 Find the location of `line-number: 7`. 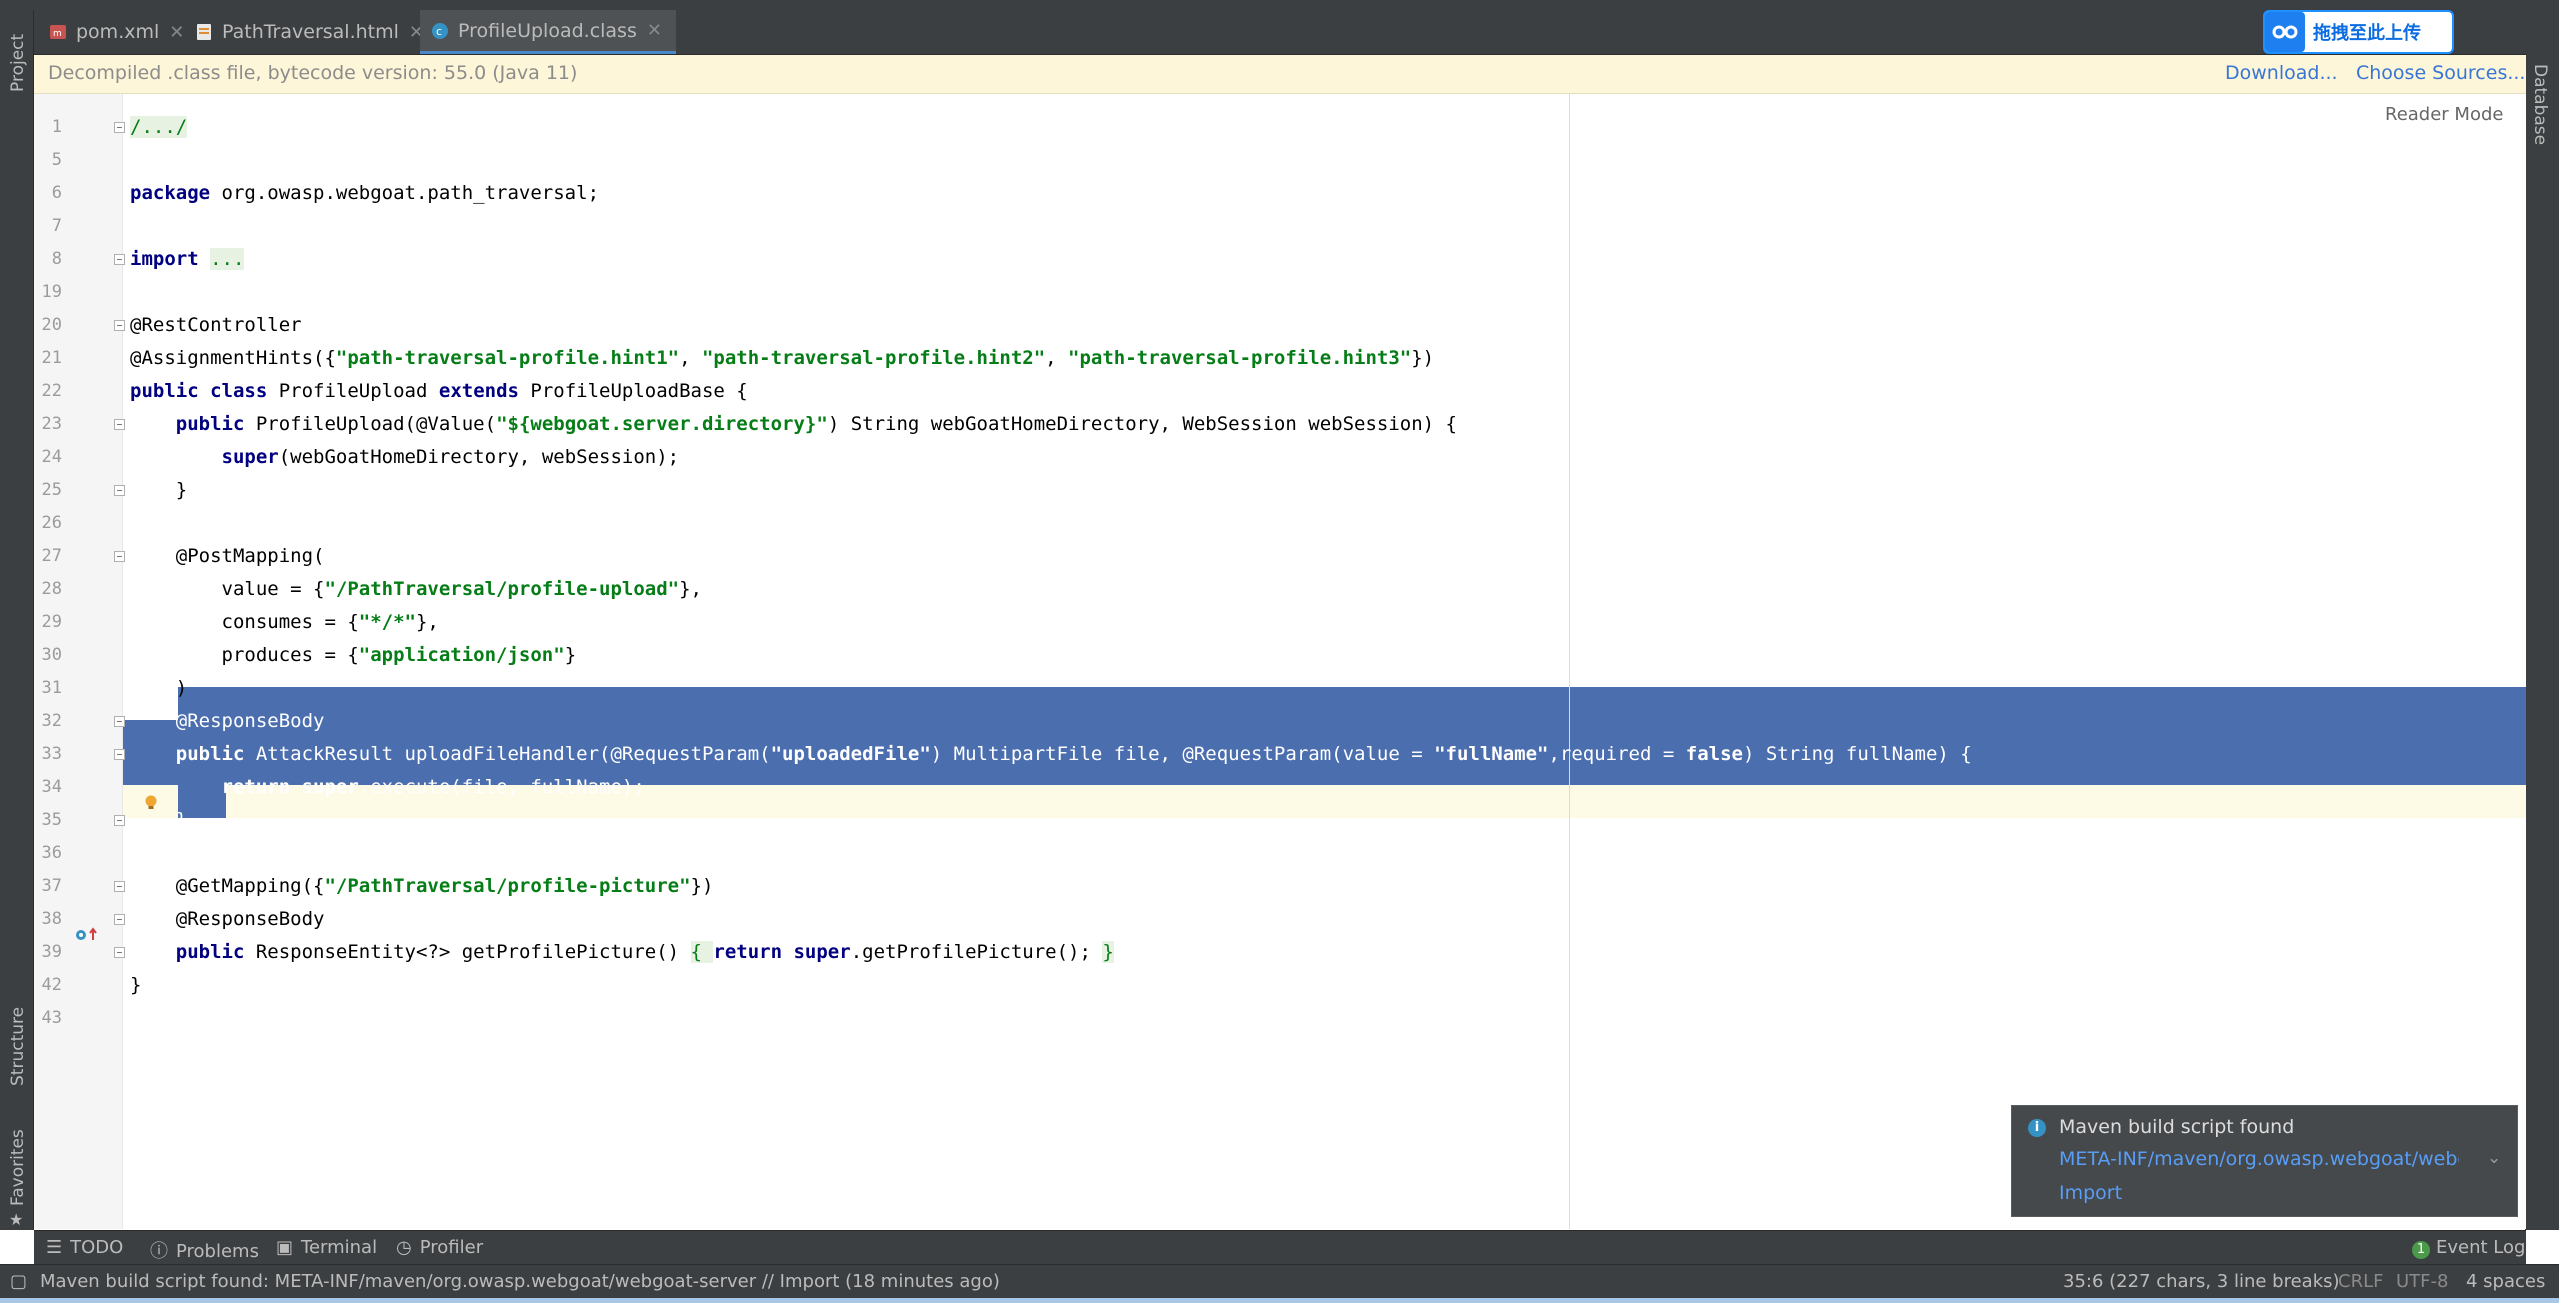

line-number: 7 is located at coordinates (48, 226).